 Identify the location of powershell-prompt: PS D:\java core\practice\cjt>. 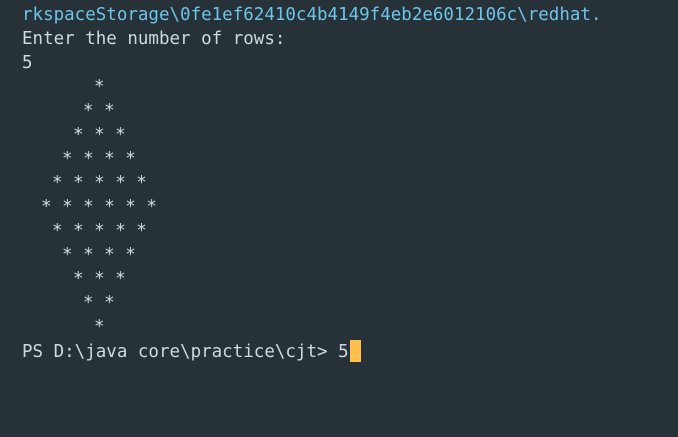
(180, 352).